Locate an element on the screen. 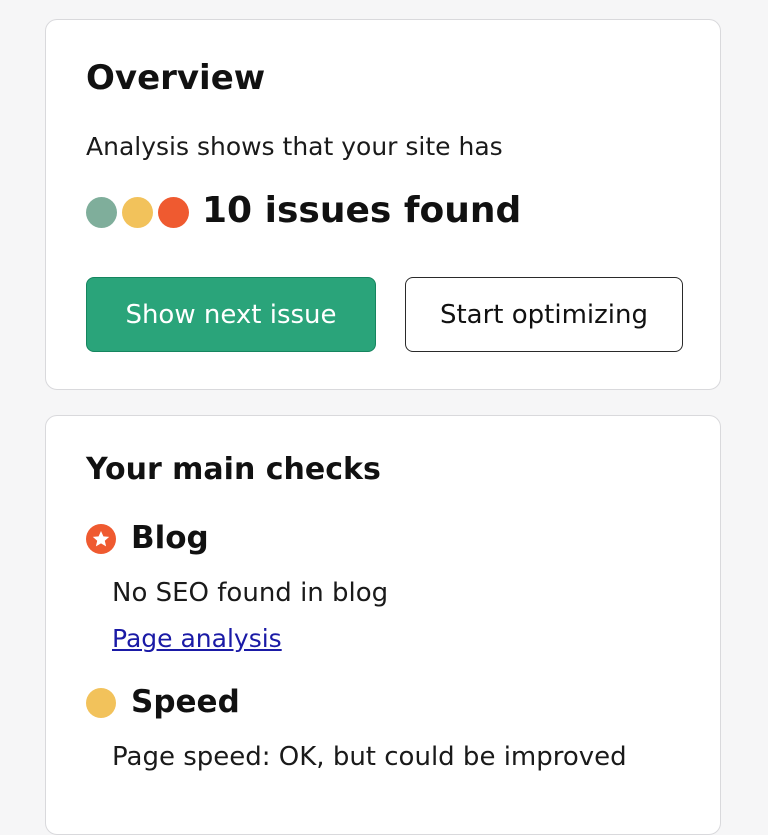  start-optimizing-button: Start optimizing is located at coordinates (544, 314).